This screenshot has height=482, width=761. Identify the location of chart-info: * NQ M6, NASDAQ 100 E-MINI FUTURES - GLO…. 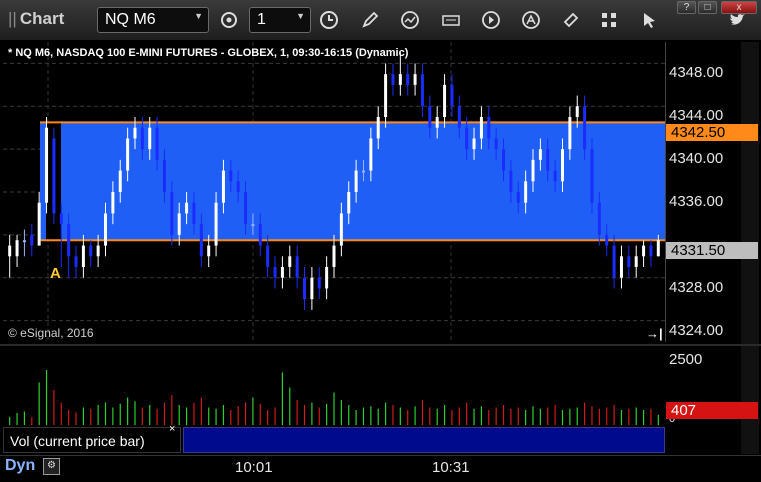
(208, 53).